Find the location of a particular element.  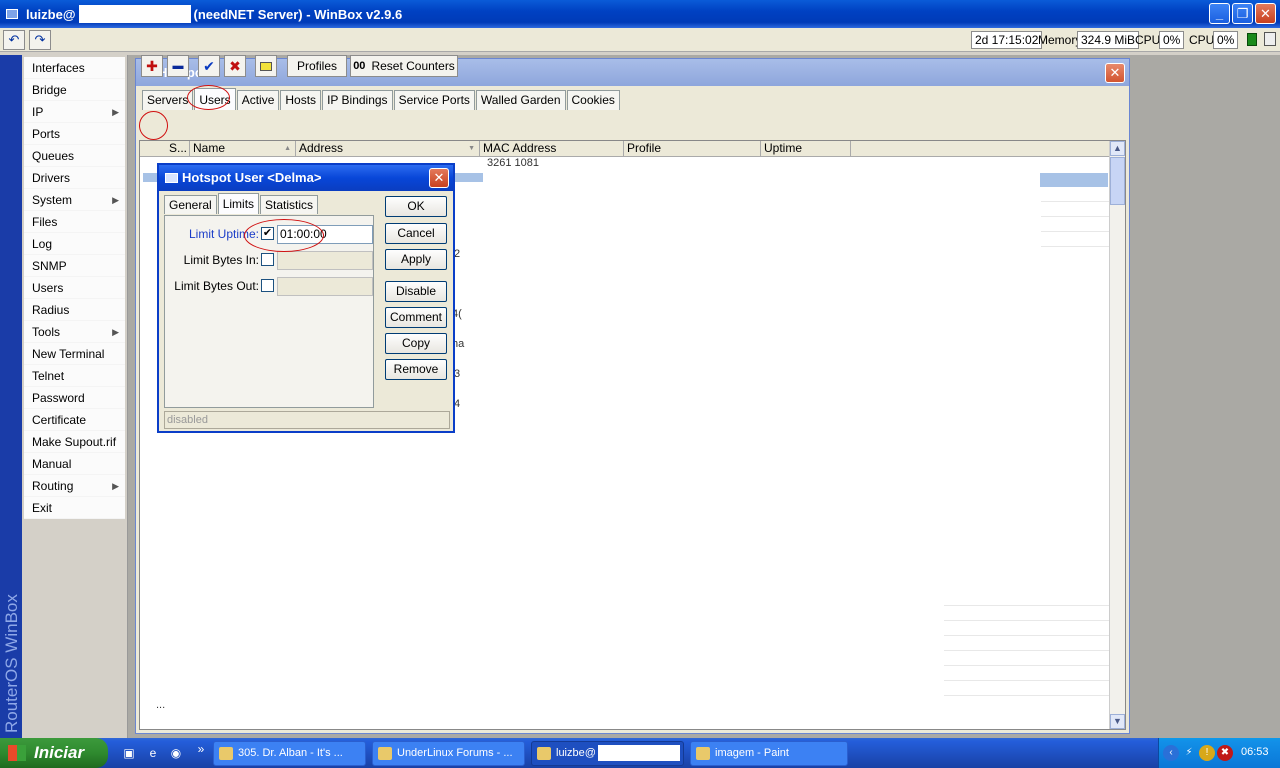

close-button: ✕ is located at coordinates (1265, 13).